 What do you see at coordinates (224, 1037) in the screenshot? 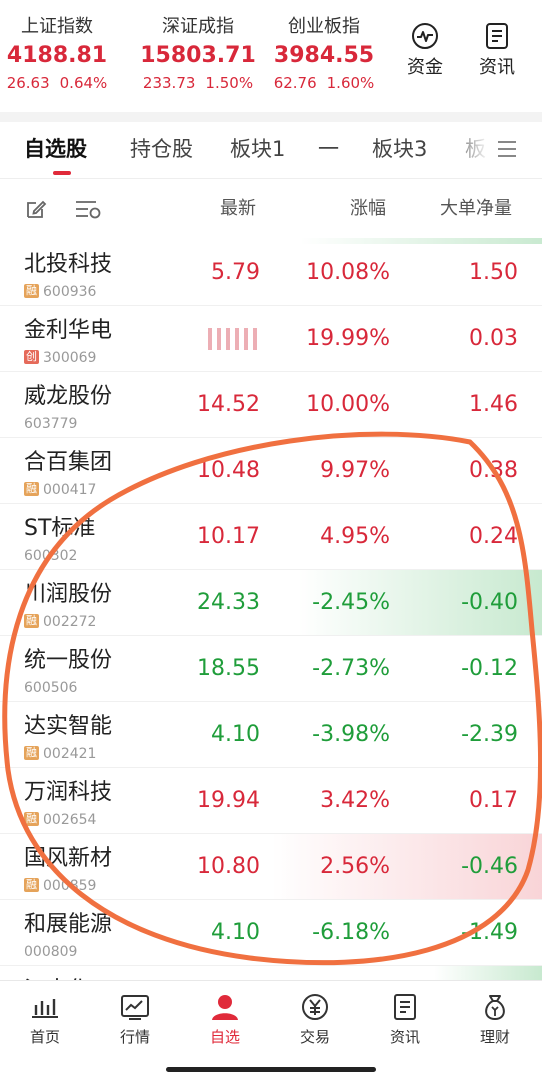
I see `nav-label: 自选` at bounding box center [224, 1037].